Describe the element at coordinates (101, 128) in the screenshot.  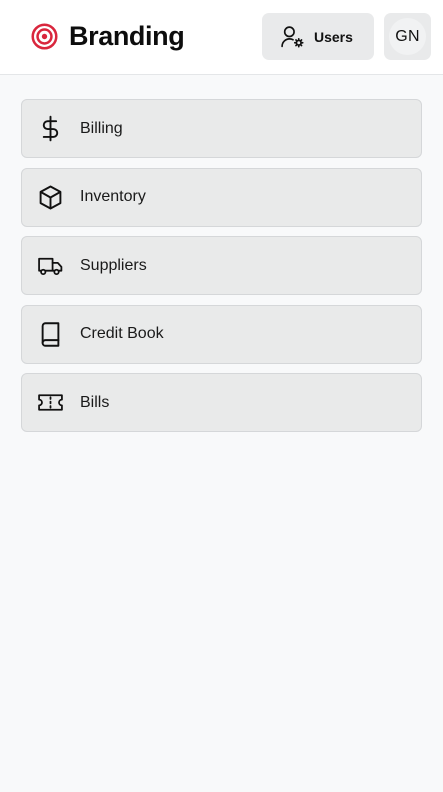
I see `menu-item-label: Billing` at that location.